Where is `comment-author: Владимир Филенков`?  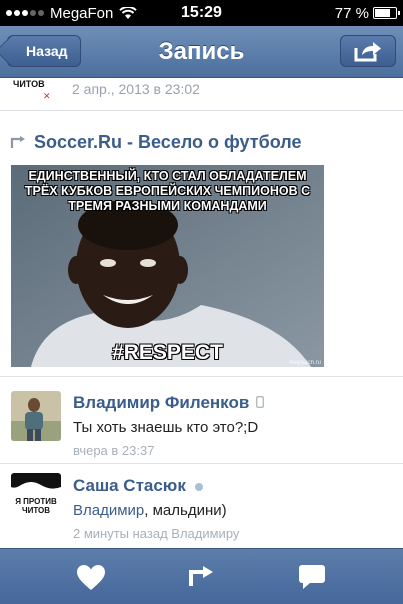
comment-author: Владимир Филенков is located at coordinates (168, 403).